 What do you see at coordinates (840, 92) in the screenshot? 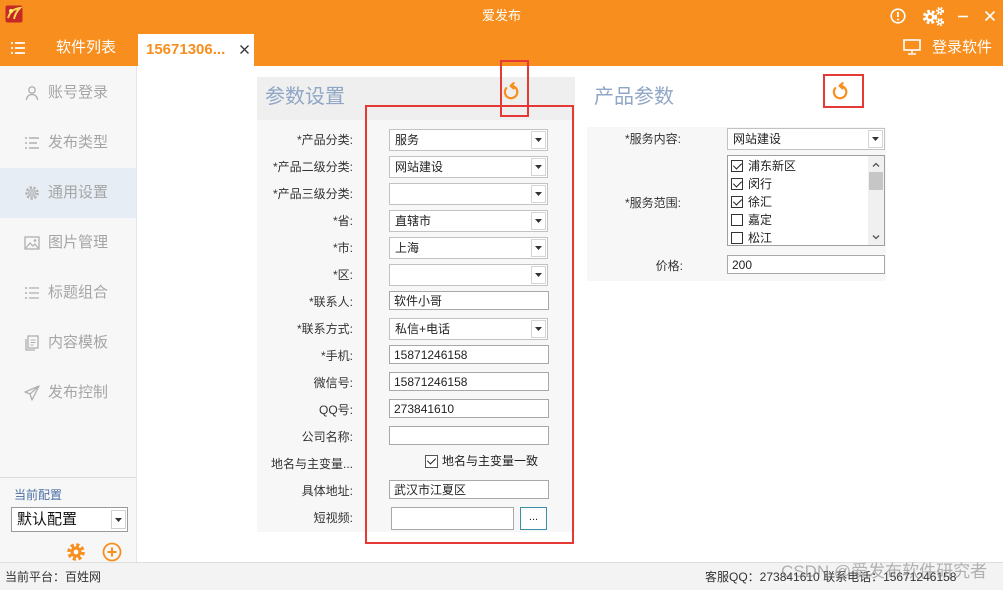
I see `product-refresh-icon` at bounding box center [840, 92].